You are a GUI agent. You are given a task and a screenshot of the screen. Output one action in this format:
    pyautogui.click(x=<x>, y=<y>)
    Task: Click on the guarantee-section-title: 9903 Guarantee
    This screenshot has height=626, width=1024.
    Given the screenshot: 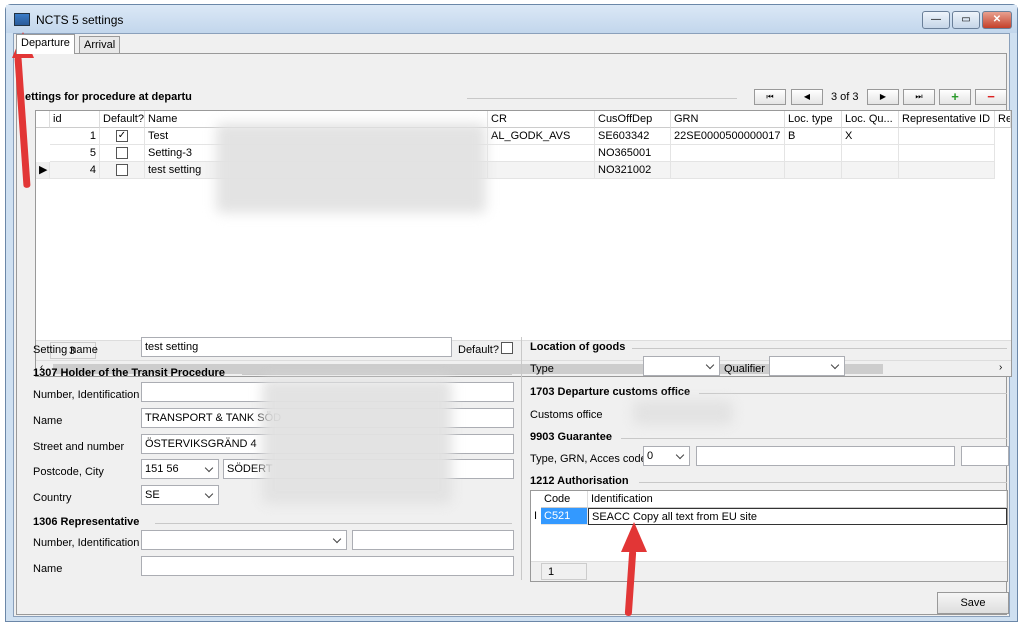 What is the action you would take?
    pyautogui.click(x=571, y=437)
    